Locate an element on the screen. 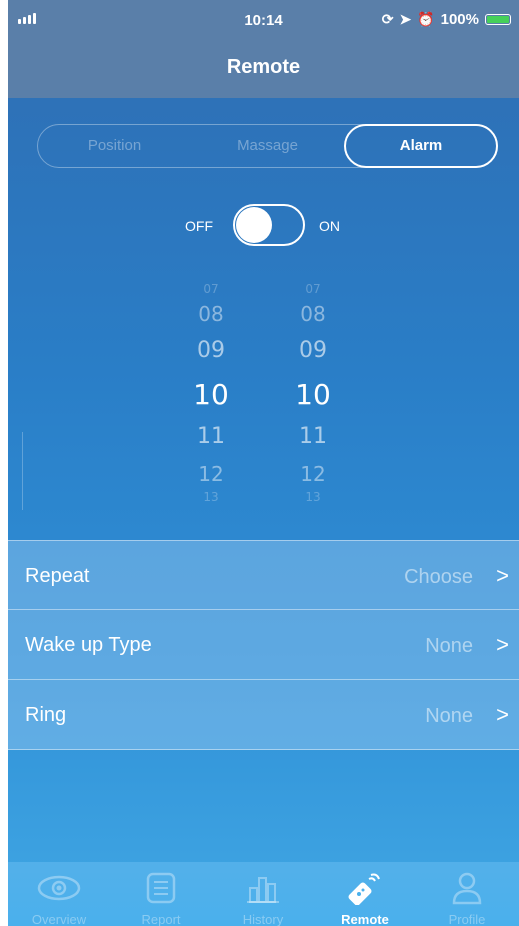 The image size is (519, 926). wake-up-type-row: Wake up Type None > is located at coordinates (263, 645).